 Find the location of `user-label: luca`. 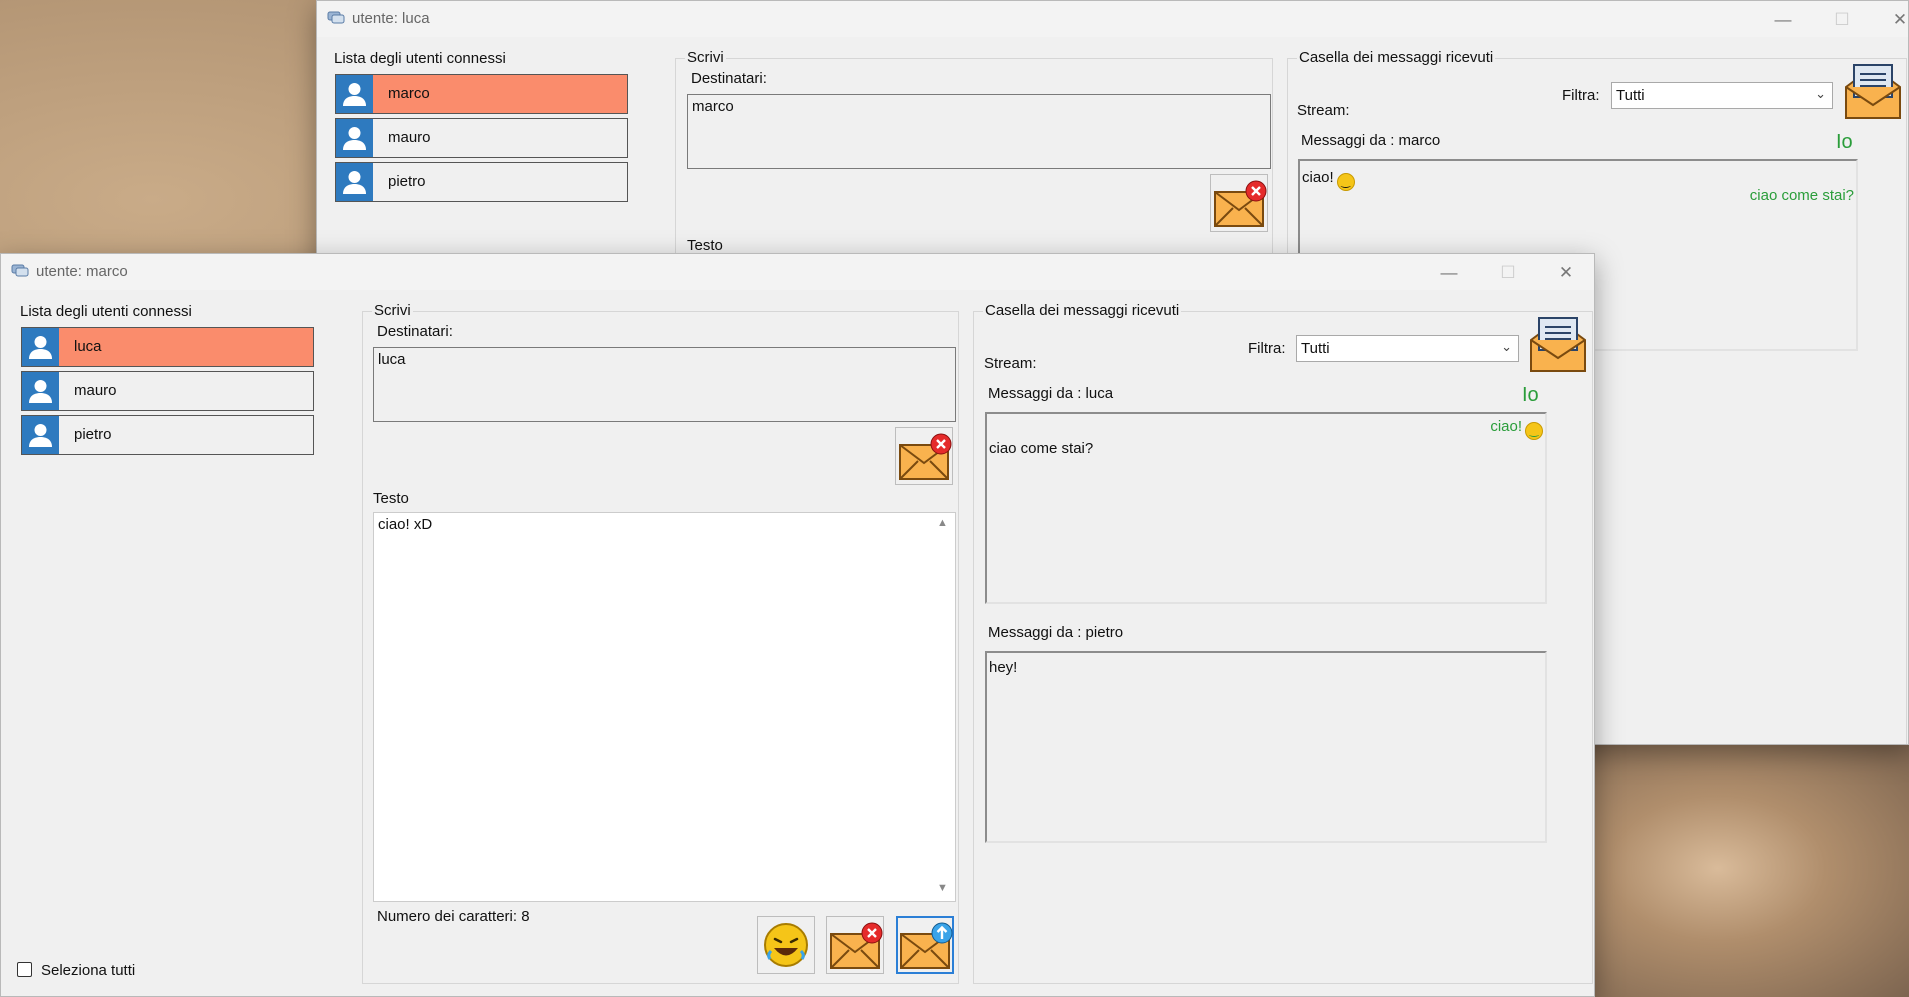

user-label: luca is located at coordinates (88, 346).